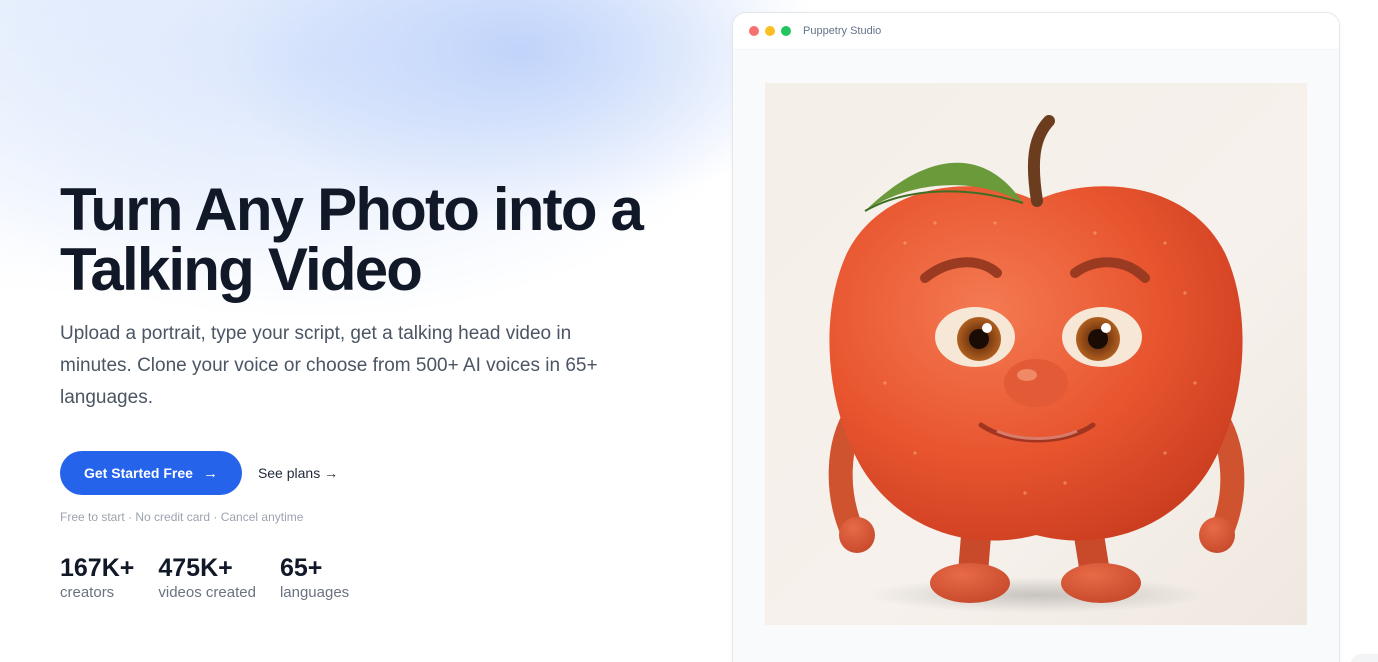 The height and width of the screenshot is (662, 1378). I want to click on get-started-label: Get Started Free, so click(138, 473).